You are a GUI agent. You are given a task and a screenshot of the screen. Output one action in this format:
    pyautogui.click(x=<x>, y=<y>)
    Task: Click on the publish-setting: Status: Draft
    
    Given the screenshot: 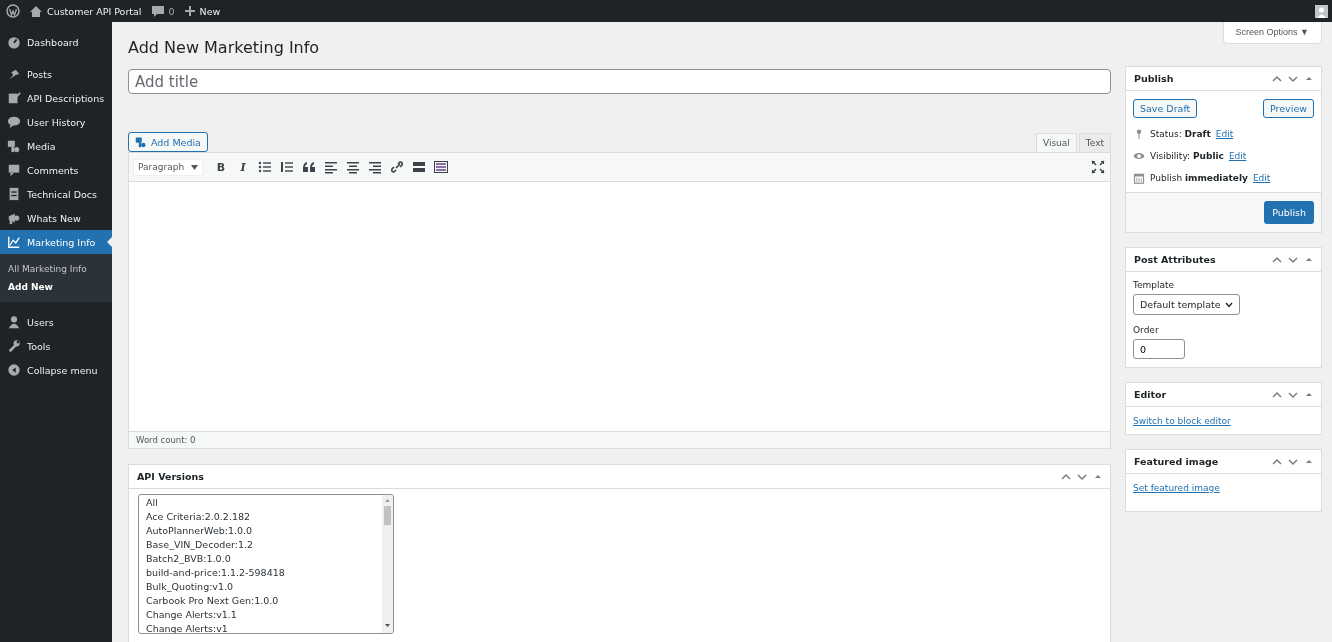 What is the action you would take?
    pyautogui.click(x=1180, y=134)
    